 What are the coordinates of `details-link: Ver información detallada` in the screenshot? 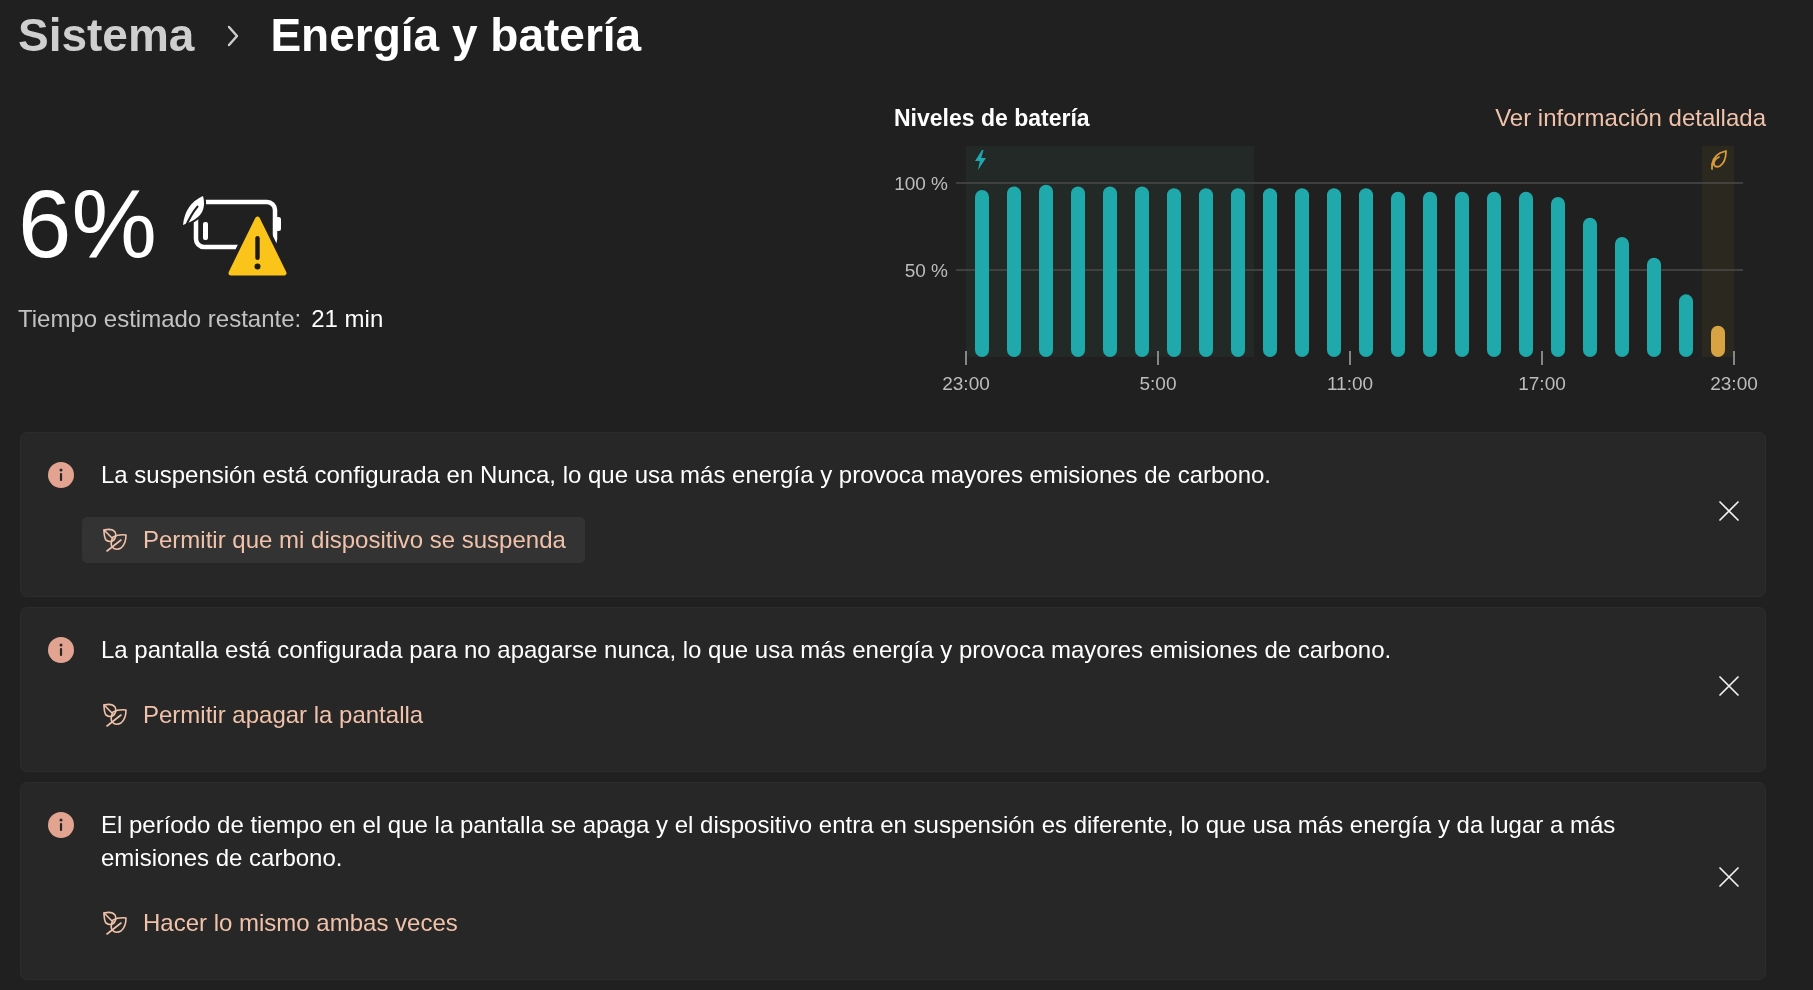 It's located at (1630, 118).